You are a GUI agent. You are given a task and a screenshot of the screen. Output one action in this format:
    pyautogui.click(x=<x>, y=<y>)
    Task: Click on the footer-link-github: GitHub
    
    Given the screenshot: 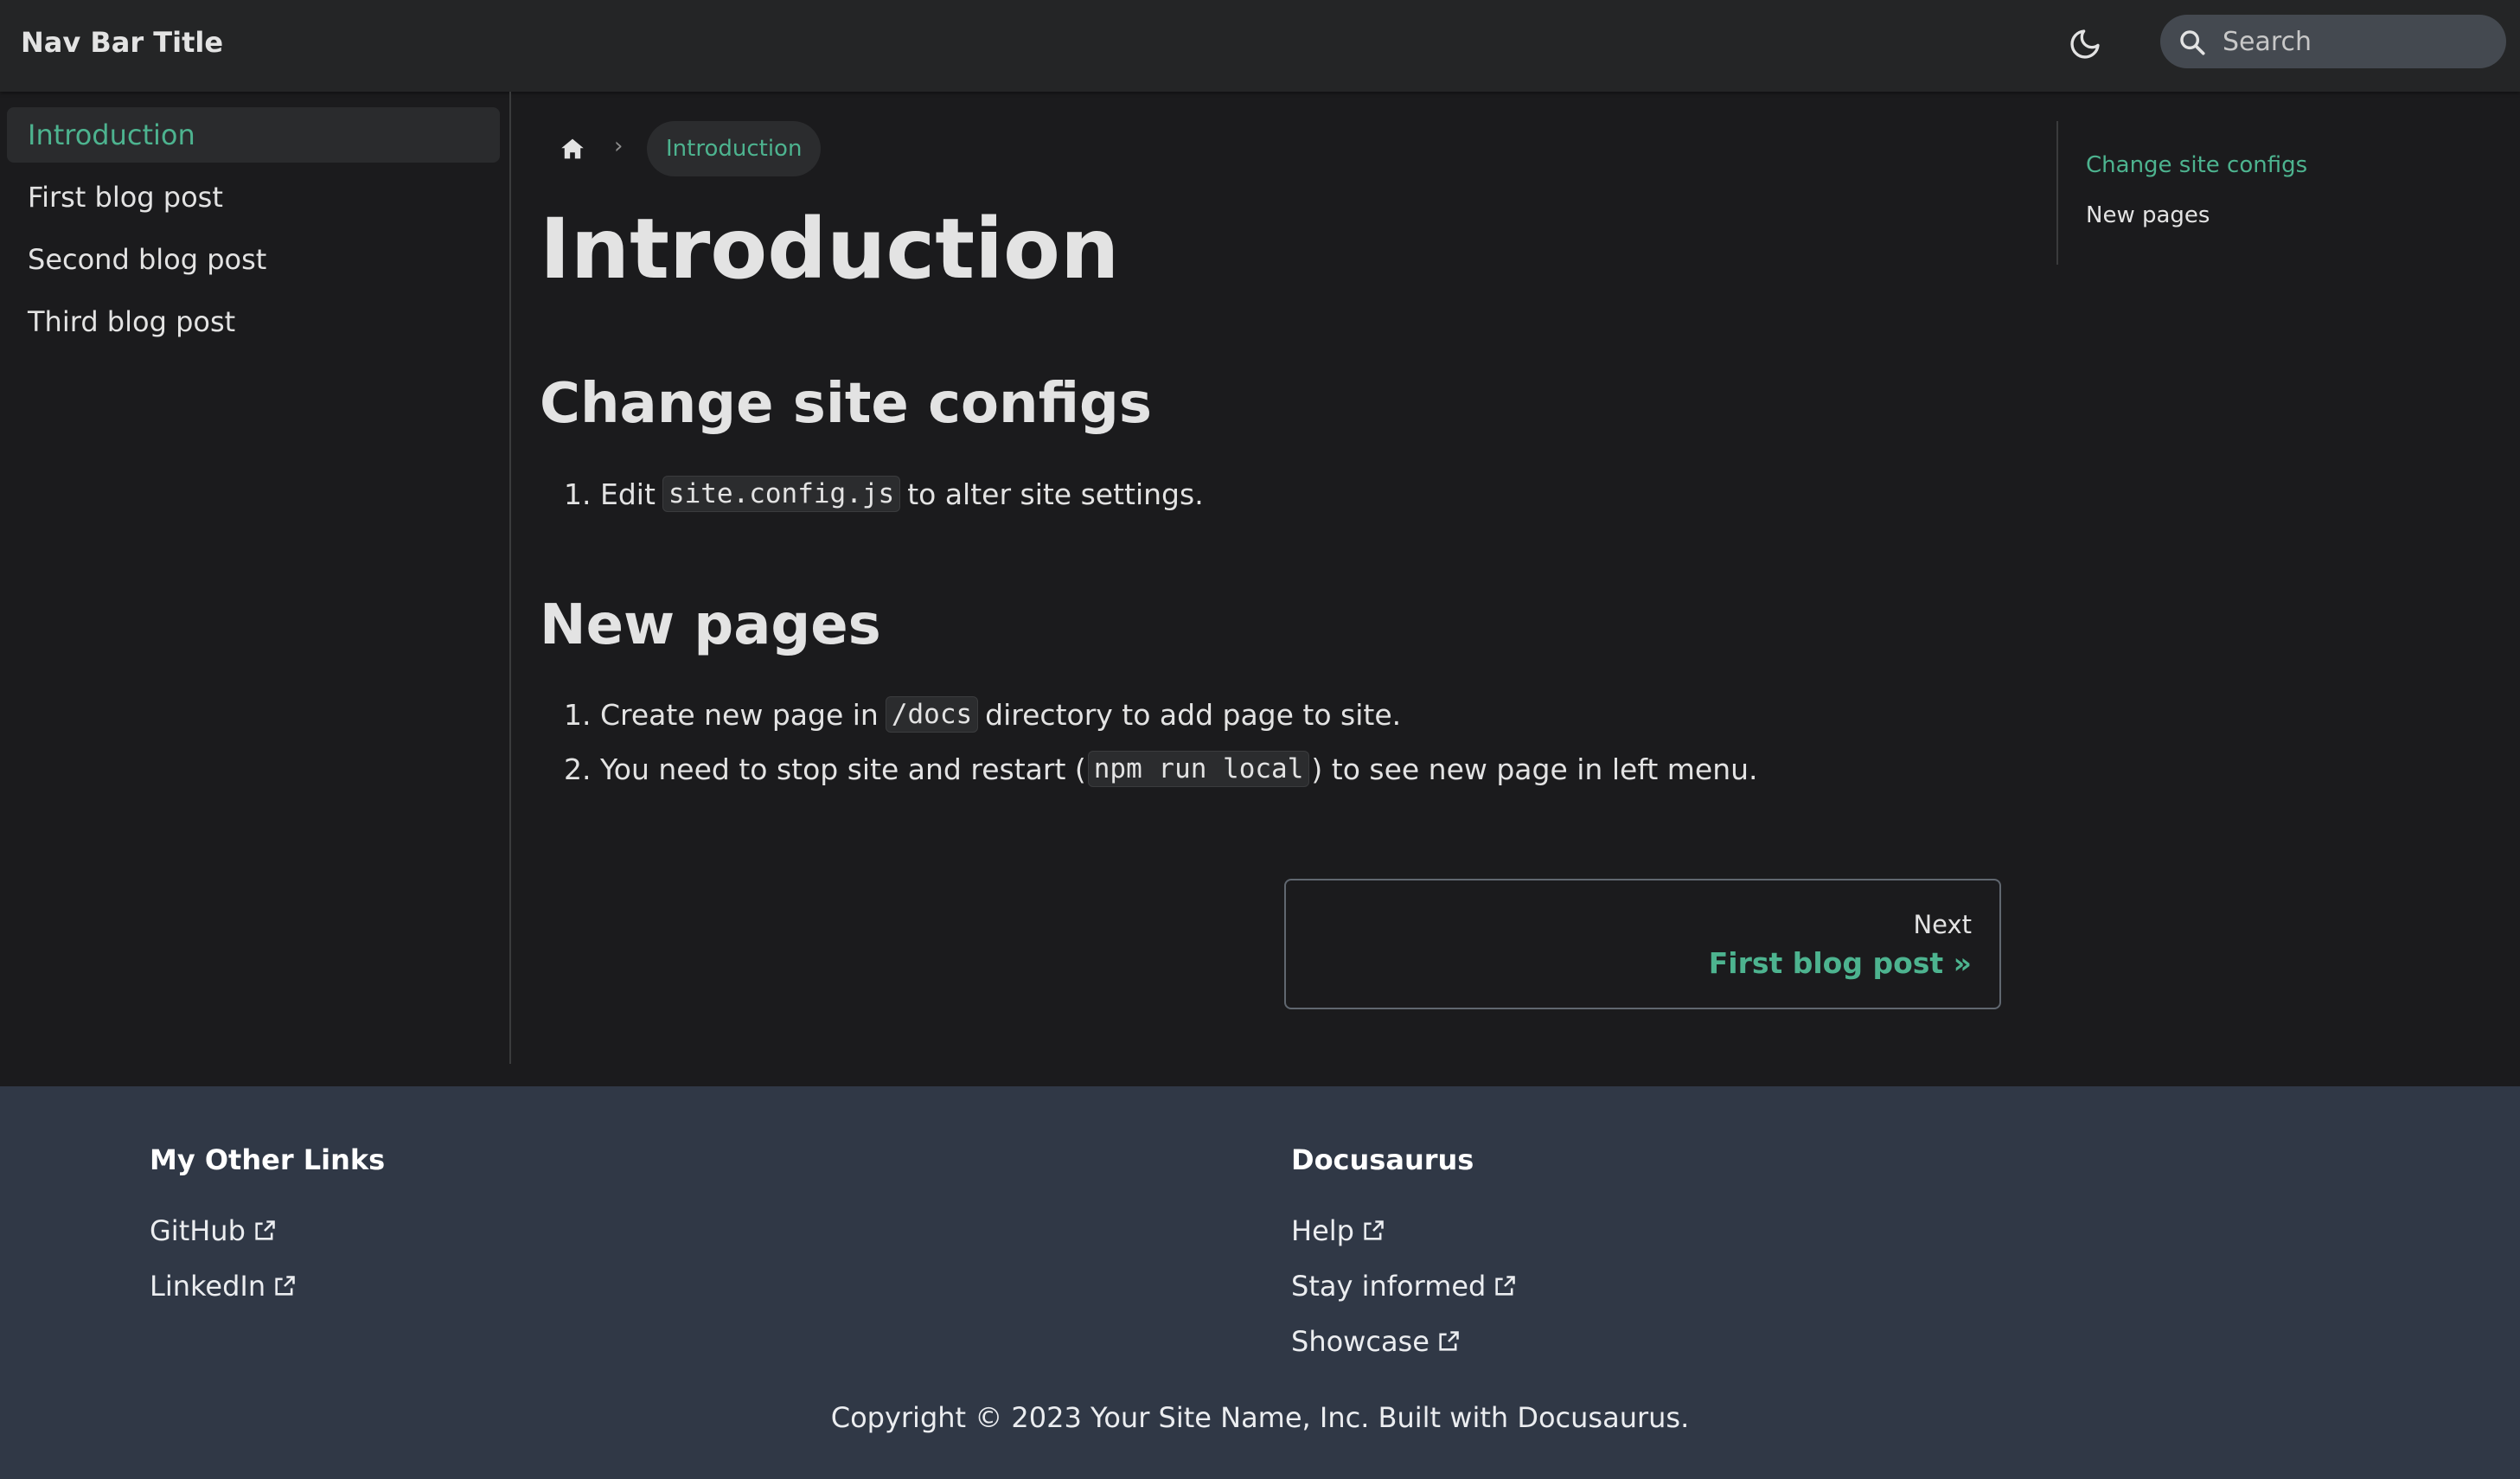 What is the action you would take?
    pyautogui.click(x=214, y=1230)
    